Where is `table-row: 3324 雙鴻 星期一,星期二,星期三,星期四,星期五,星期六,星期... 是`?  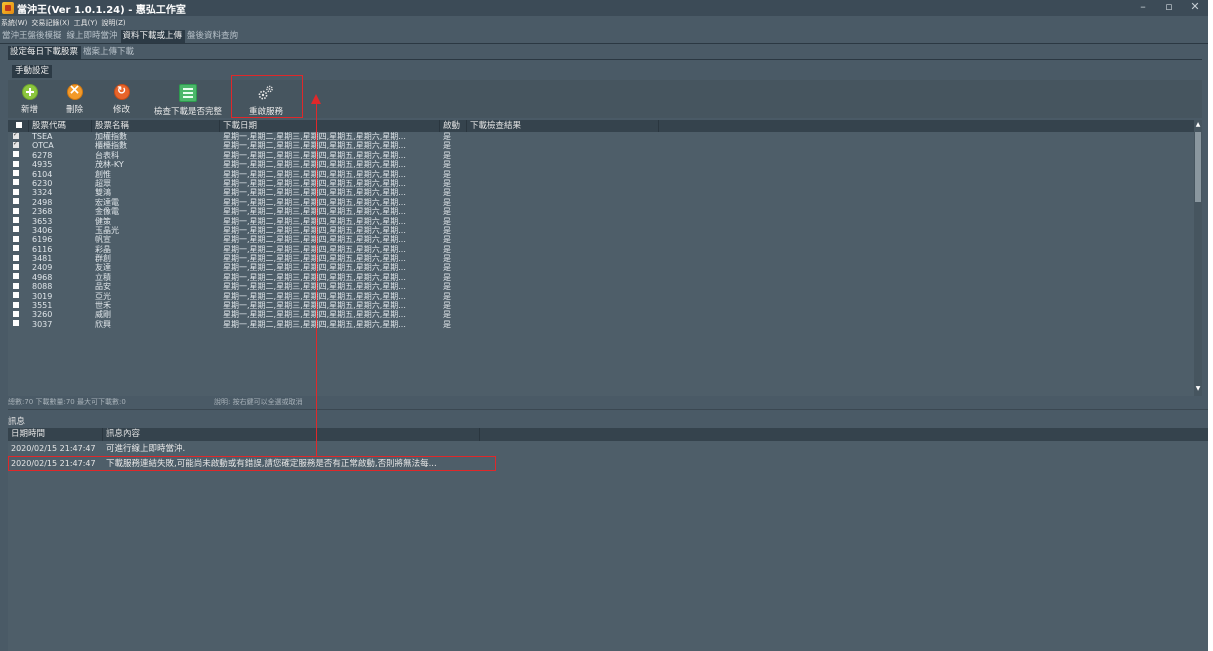 table-row: 3324 雙鴻 星期一,星期二,星期三,星期四,星期五,星期六,星期... 是 is located at coordinates (601, 192).